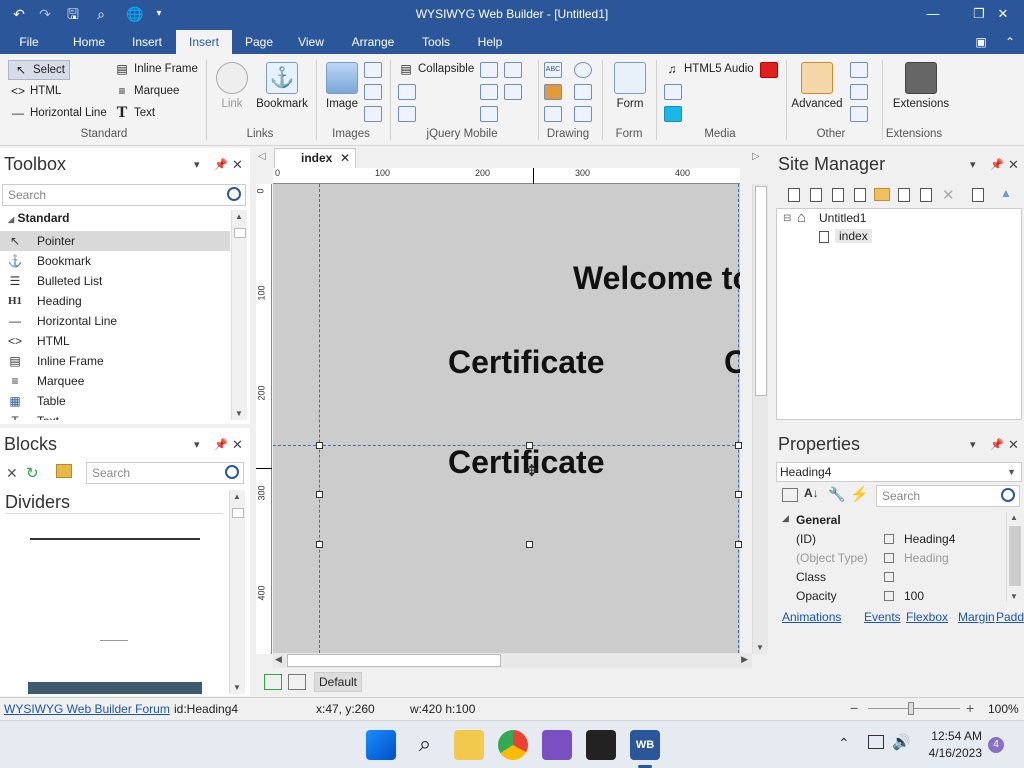  Describe the element at coordinates (904, 195) in the screenshot. I see `rename-page-icon` at that location.